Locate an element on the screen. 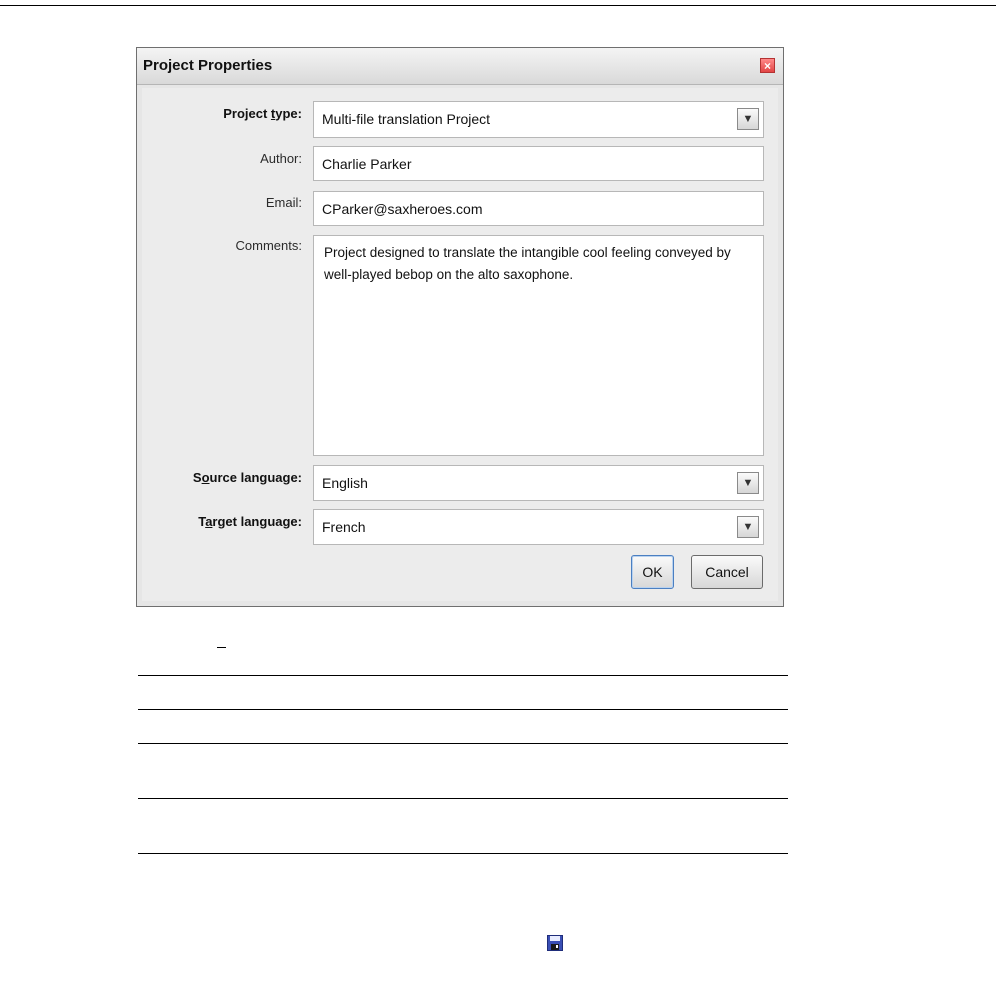 This screenshot has height=986, width=996. close-button: × is located at coordinates (767, 65).